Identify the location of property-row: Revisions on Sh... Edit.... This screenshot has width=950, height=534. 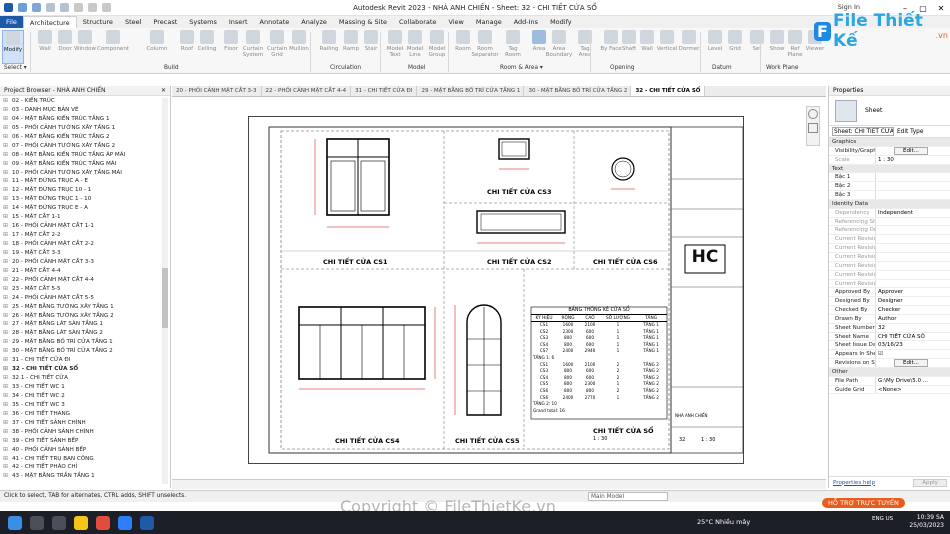
(889, 363).